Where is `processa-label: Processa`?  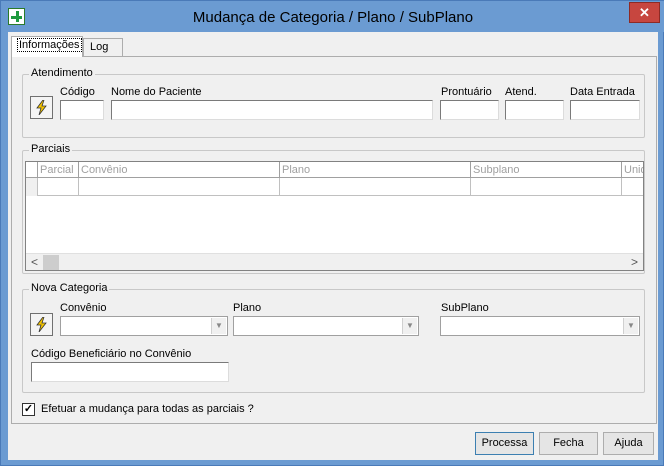
processa-label: Processa is located at coordinates (504, 443).